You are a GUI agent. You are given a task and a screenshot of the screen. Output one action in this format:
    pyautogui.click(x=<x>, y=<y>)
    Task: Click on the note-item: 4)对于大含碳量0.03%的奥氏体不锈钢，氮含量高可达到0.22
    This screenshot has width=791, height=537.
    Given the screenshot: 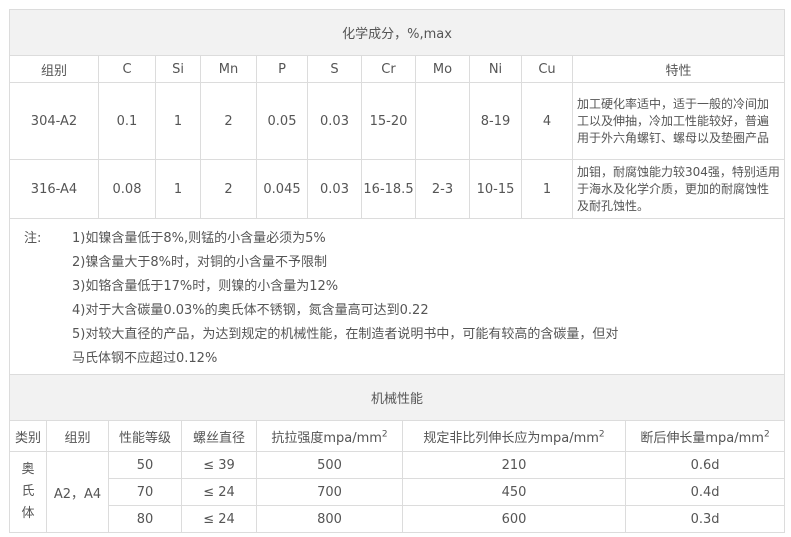 What is the action you would take?
    pyautogui.click(x=250, y=310)
    